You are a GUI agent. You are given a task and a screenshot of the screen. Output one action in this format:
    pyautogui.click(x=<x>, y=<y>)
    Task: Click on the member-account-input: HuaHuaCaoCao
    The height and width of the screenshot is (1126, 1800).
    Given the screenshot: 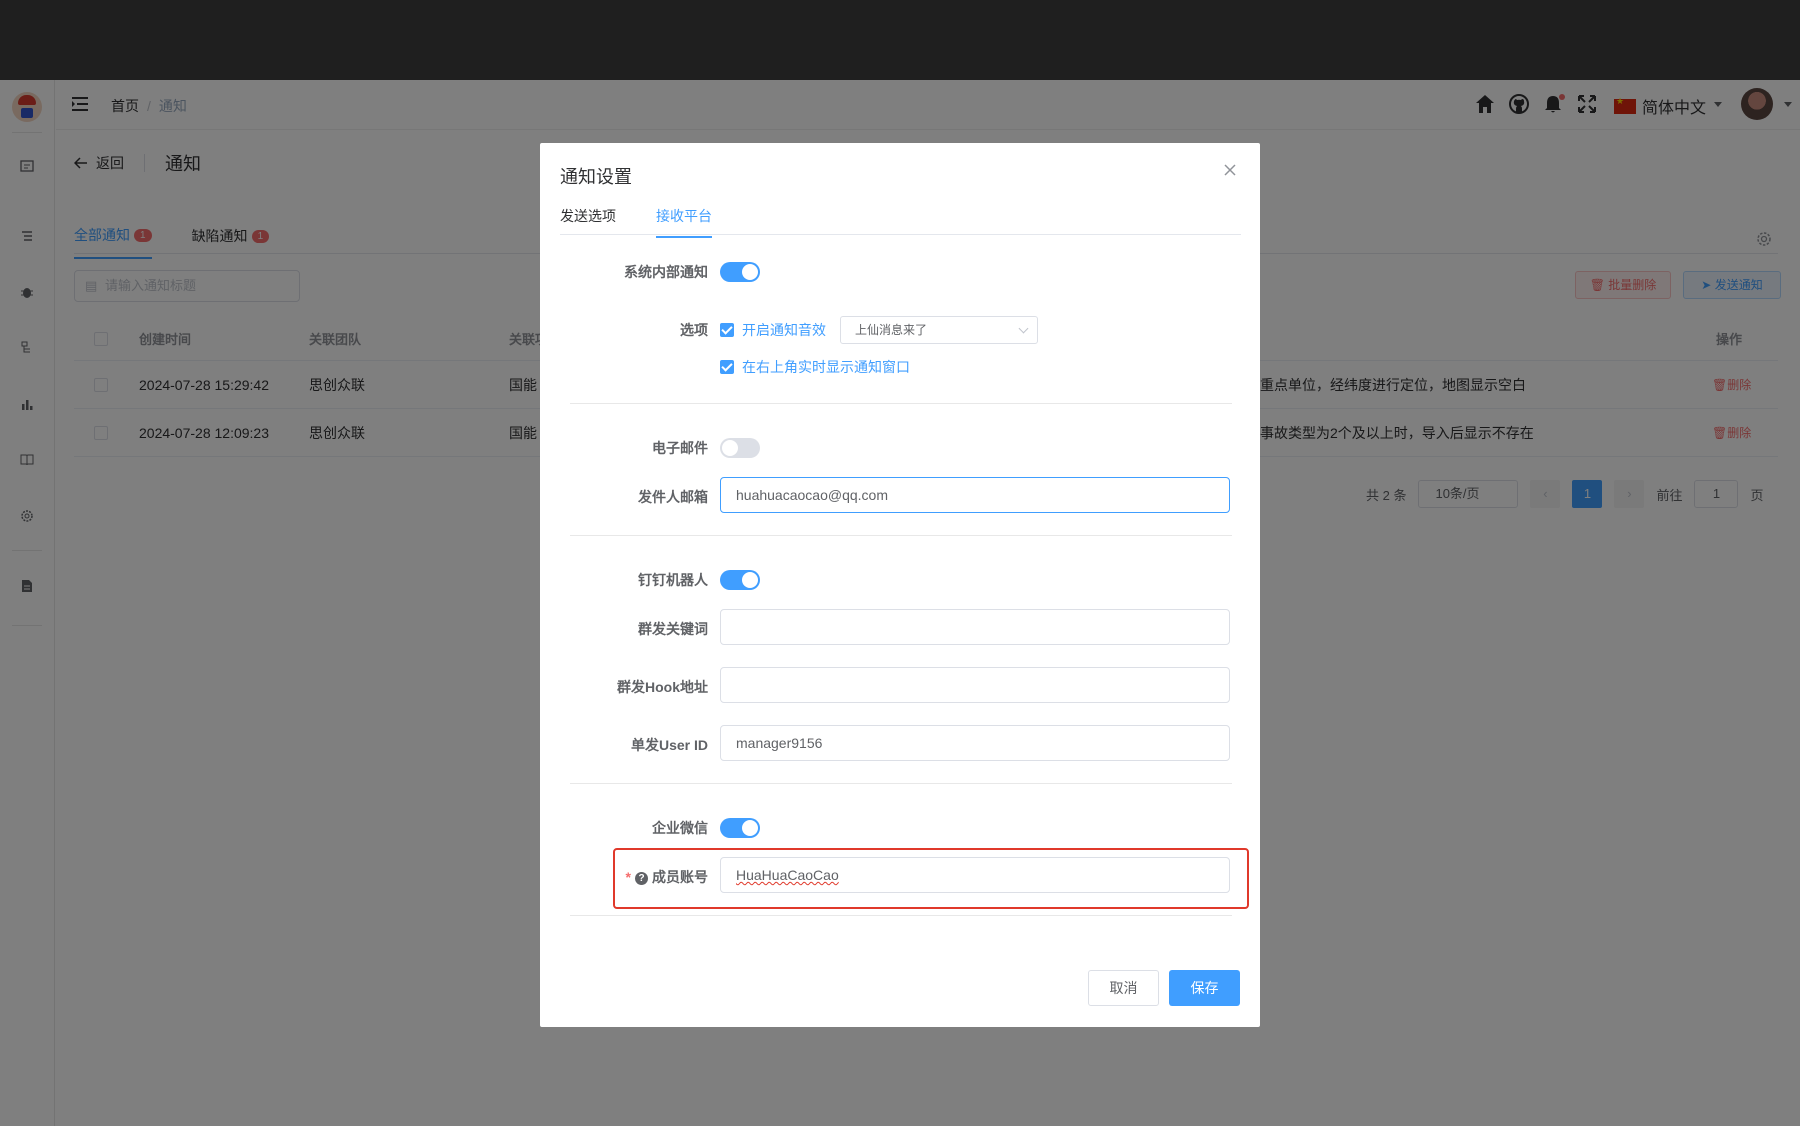 What is the action you would take?
    pyautogui.click(x=975, y=875)
    